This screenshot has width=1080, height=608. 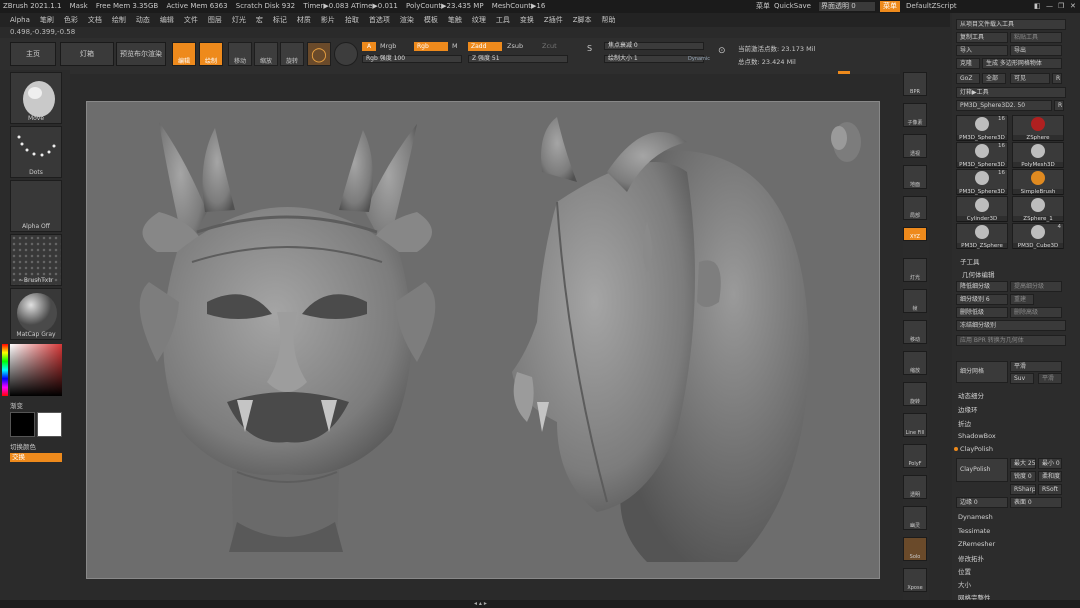 I want to click on rotate-button: 旋转, so click(x=292, y=54).